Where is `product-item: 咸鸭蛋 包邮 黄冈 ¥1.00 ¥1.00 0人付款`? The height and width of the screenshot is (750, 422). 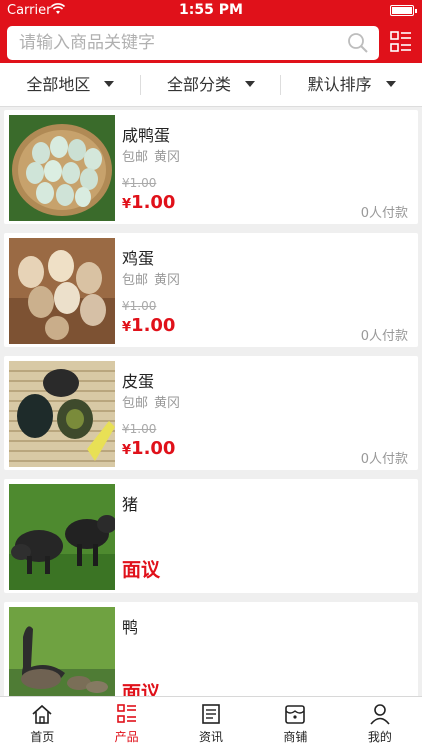
product-item: 咸鸭蛋 包邮 黄冈 ¥1.00 ¥1.00 0人付款 is located at coordinates (211, 167).